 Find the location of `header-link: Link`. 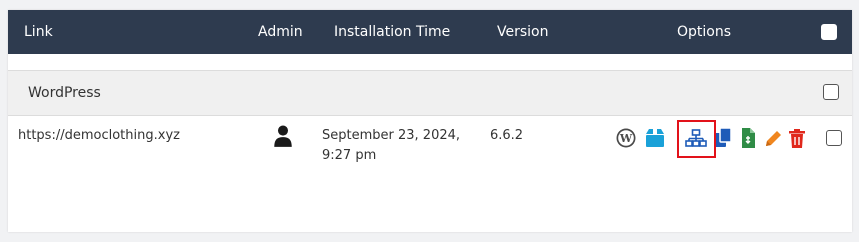

header-link: Link is located at coordinates (38, 32).